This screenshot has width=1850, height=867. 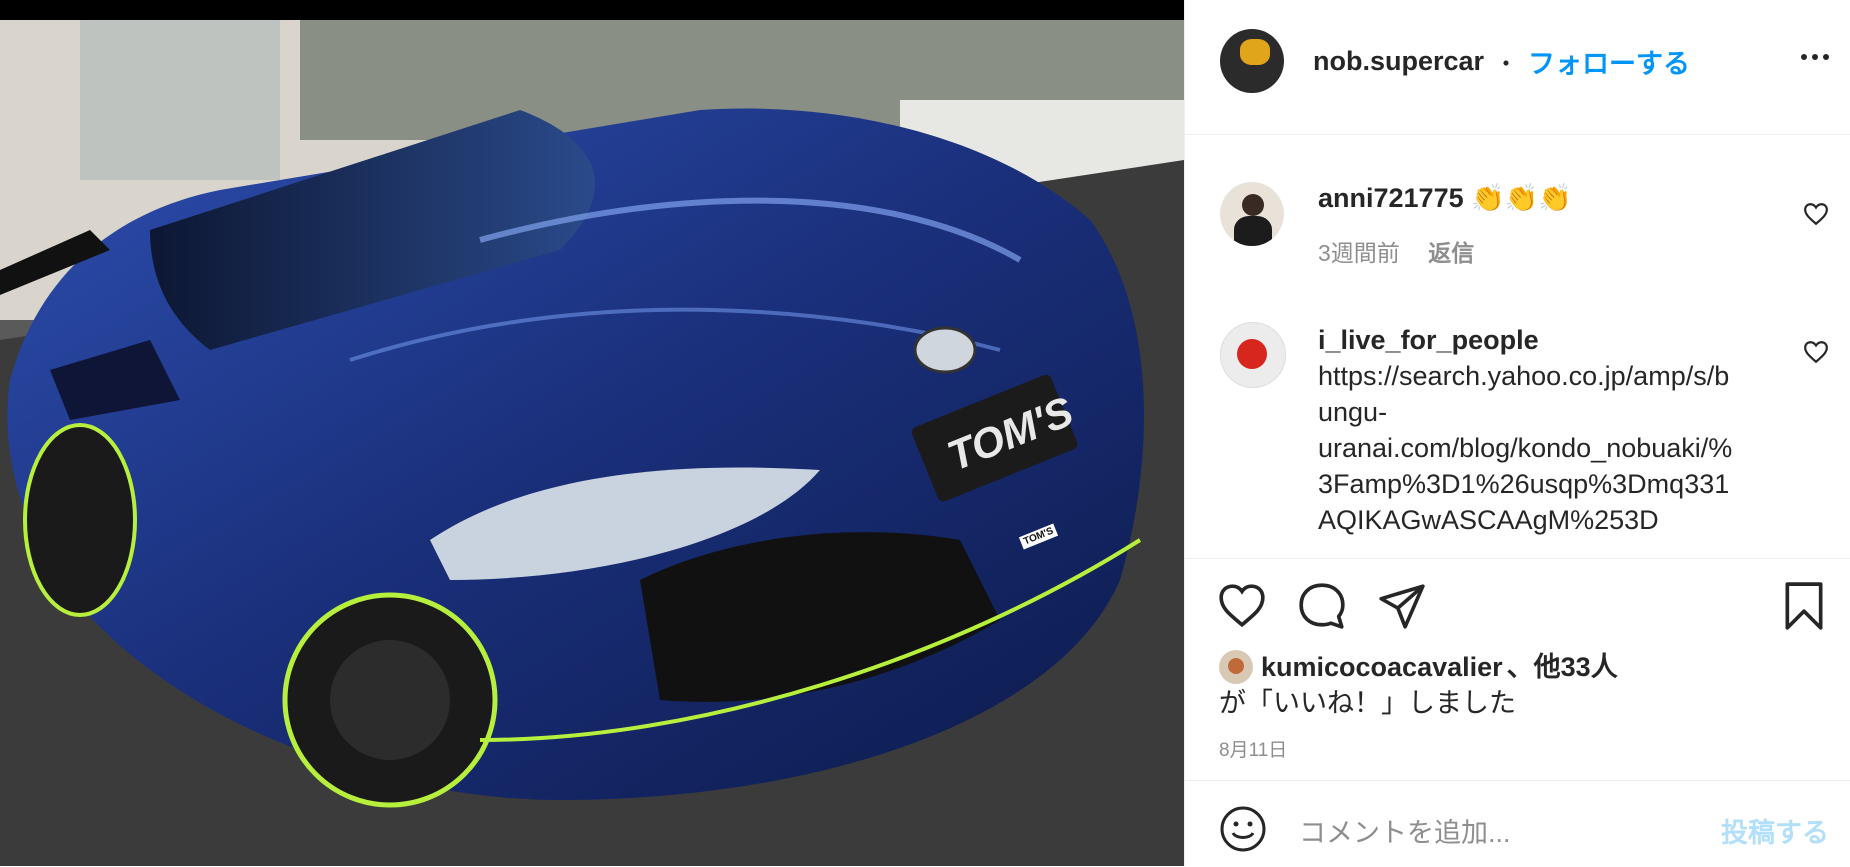 I want to click on post-header: nob.supercar ・ フォローする, so click(x=1517, y=67).